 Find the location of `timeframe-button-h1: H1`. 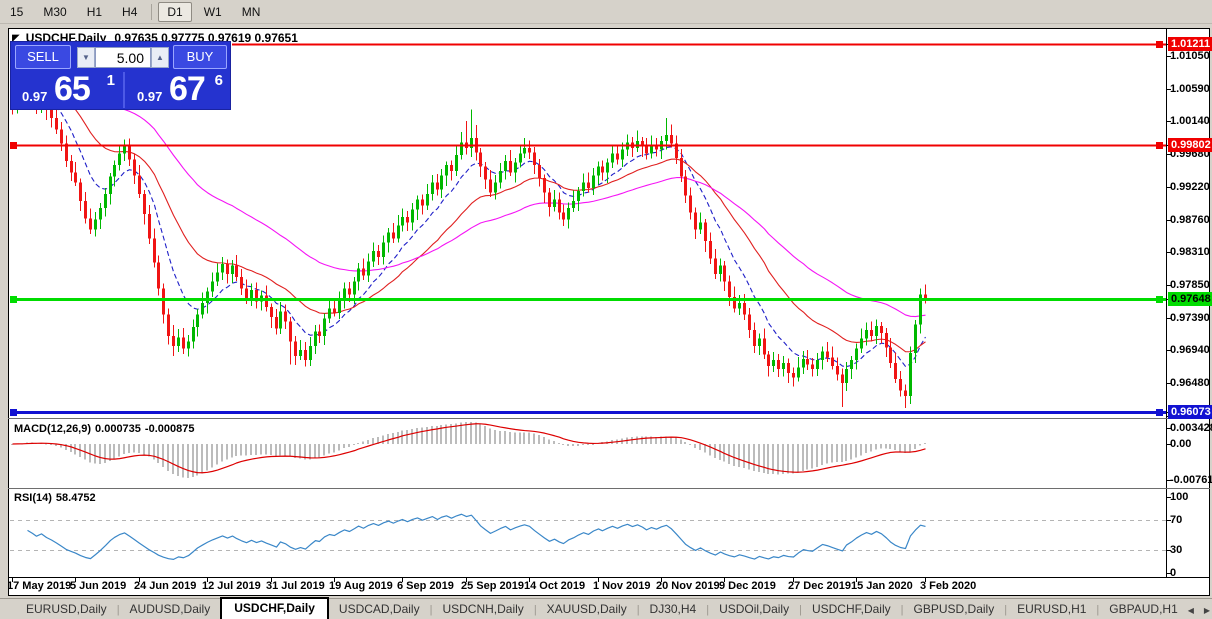

timeframe-button-h1: H1 is located at coordinates (94, 12).